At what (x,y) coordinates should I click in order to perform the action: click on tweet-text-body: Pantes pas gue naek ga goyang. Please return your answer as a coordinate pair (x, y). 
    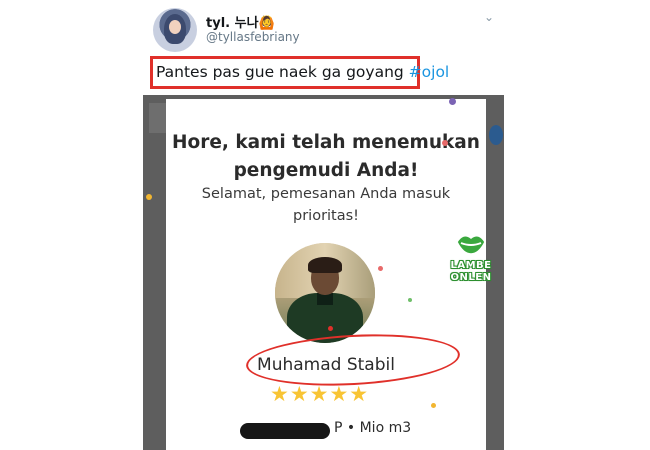
    Looking at the image, I should click on (282, 72).